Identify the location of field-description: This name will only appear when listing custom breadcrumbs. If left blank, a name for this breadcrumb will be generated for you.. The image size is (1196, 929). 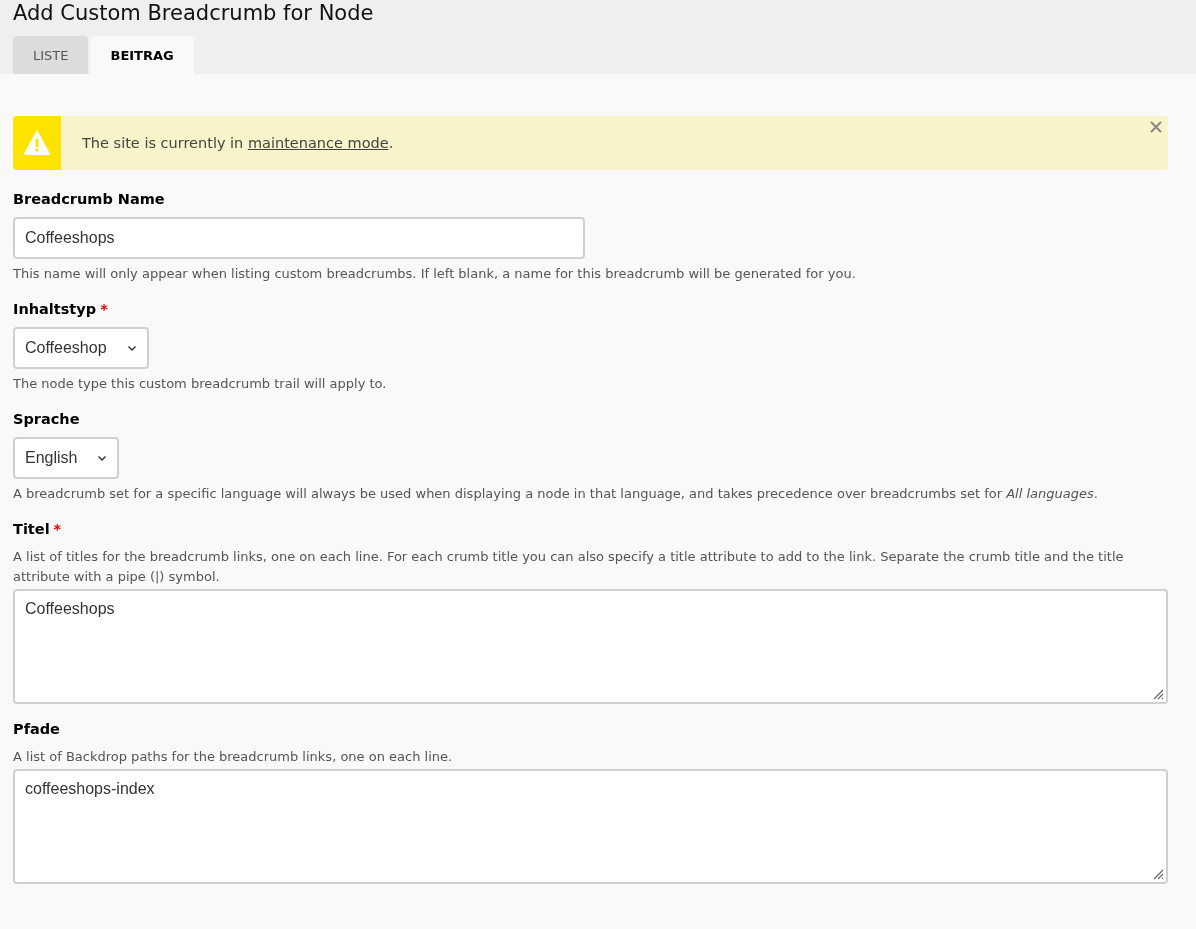
(435, 274).